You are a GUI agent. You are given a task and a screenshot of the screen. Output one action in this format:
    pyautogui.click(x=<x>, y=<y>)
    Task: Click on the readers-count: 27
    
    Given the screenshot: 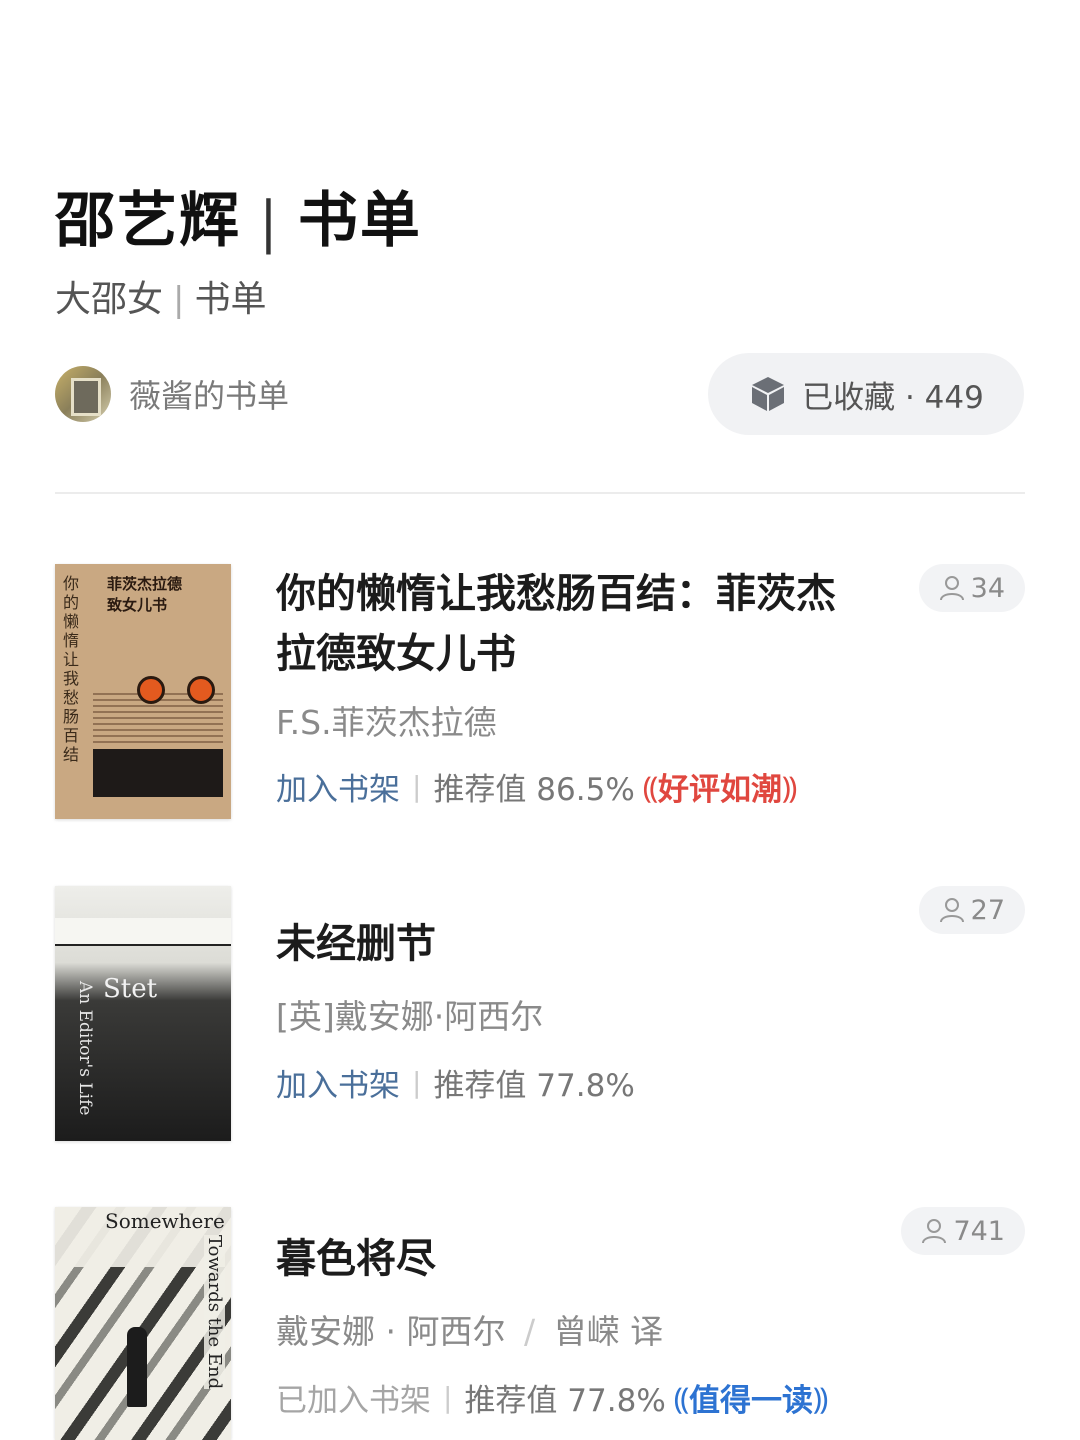 What is the action you would take?
    pyautogui.click(x=971, y=910)
    